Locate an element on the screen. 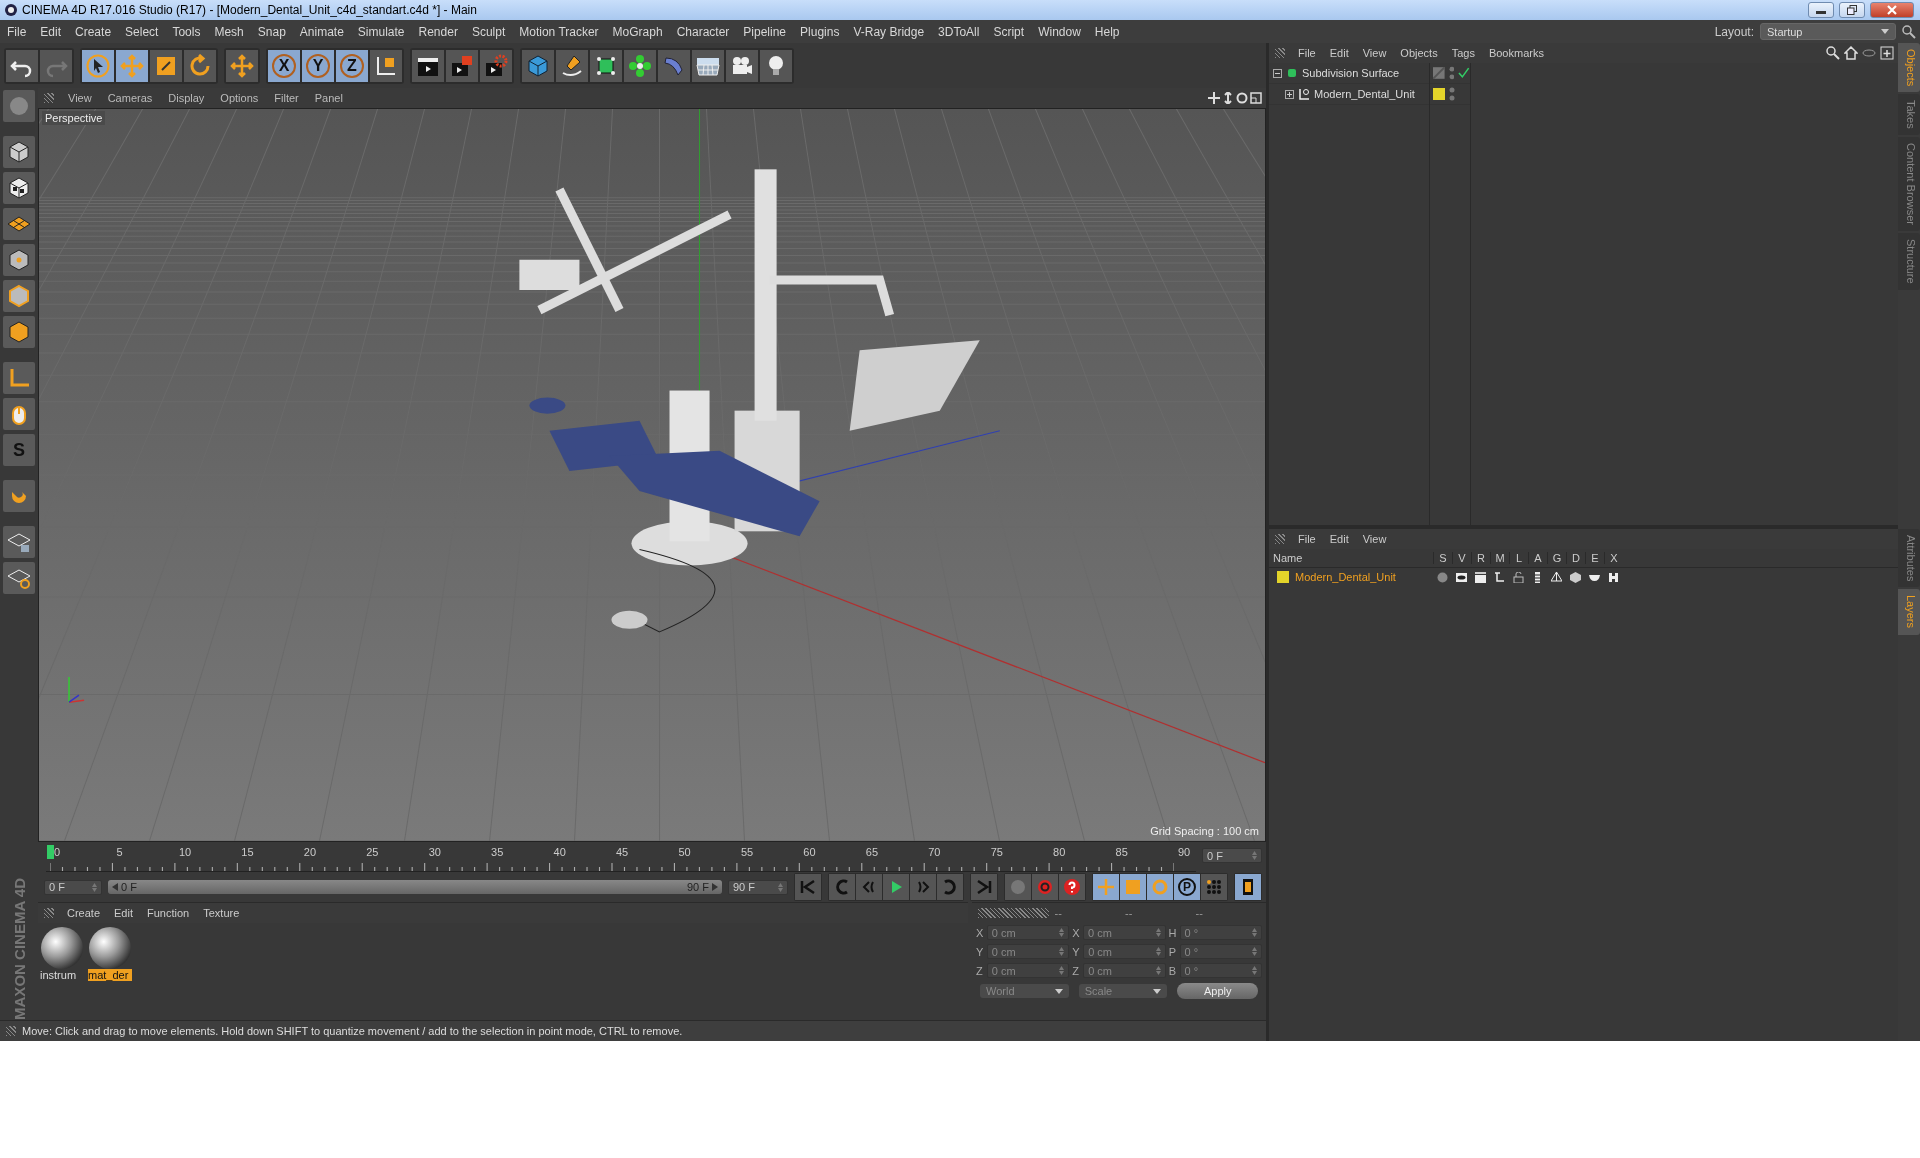  minimize-button is located at coordinates (1821, 10).